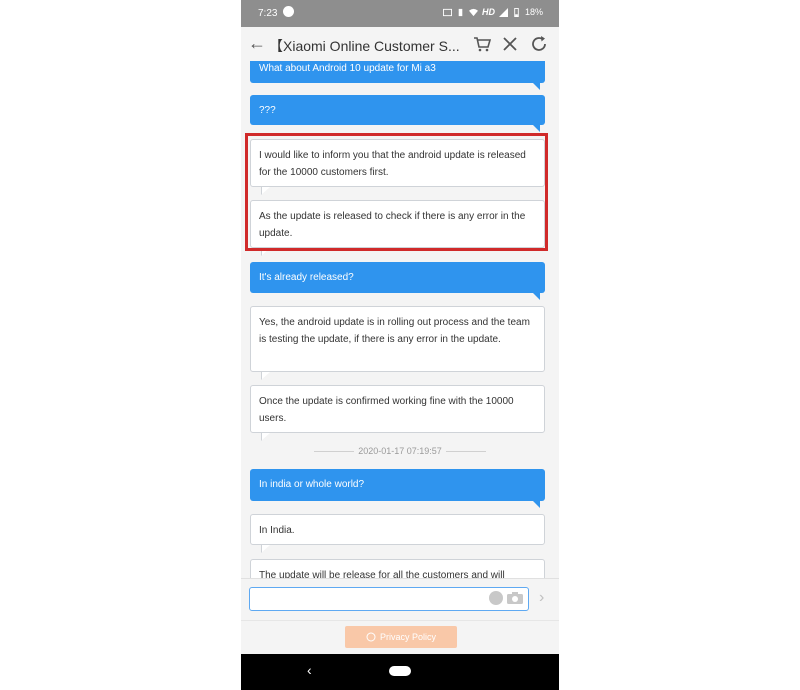 The width and height of the screenshot is (800, 690). What do you see at coordinates (541, 598) in the screenshot?
I see `send-chevron-icon: ›` at bounding box center [541, 598].